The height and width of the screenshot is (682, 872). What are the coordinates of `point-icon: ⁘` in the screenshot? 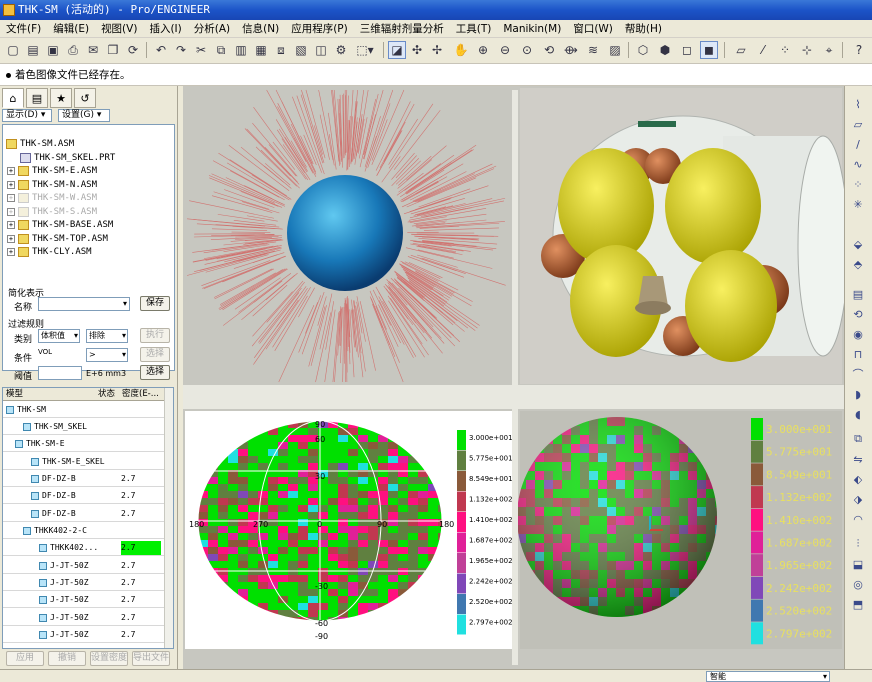 It's located at (858, 184).